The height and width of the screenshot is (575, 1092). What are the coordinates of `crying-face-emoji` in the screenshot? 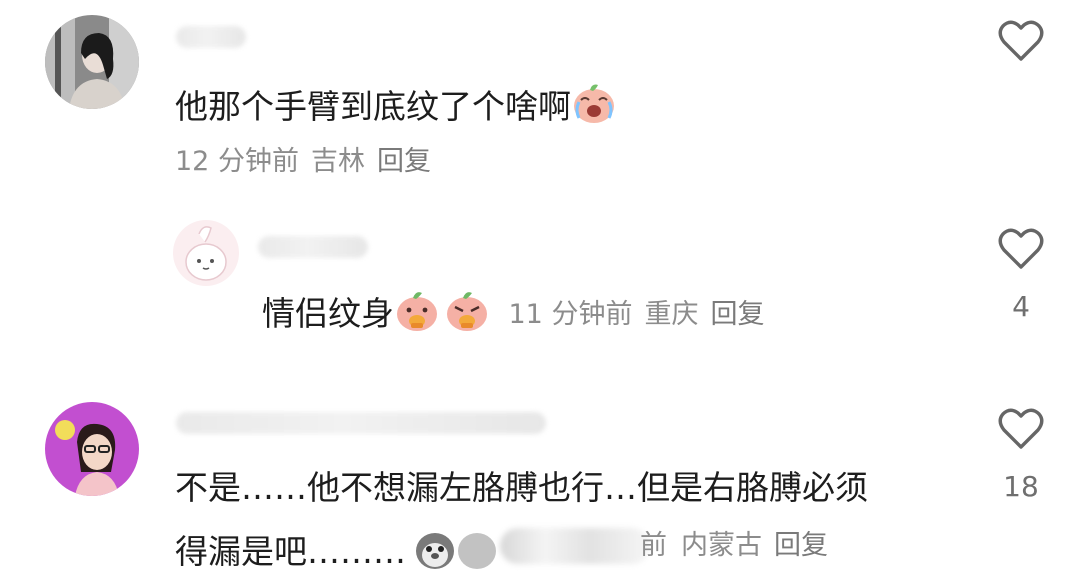 It's located at (594, 103).